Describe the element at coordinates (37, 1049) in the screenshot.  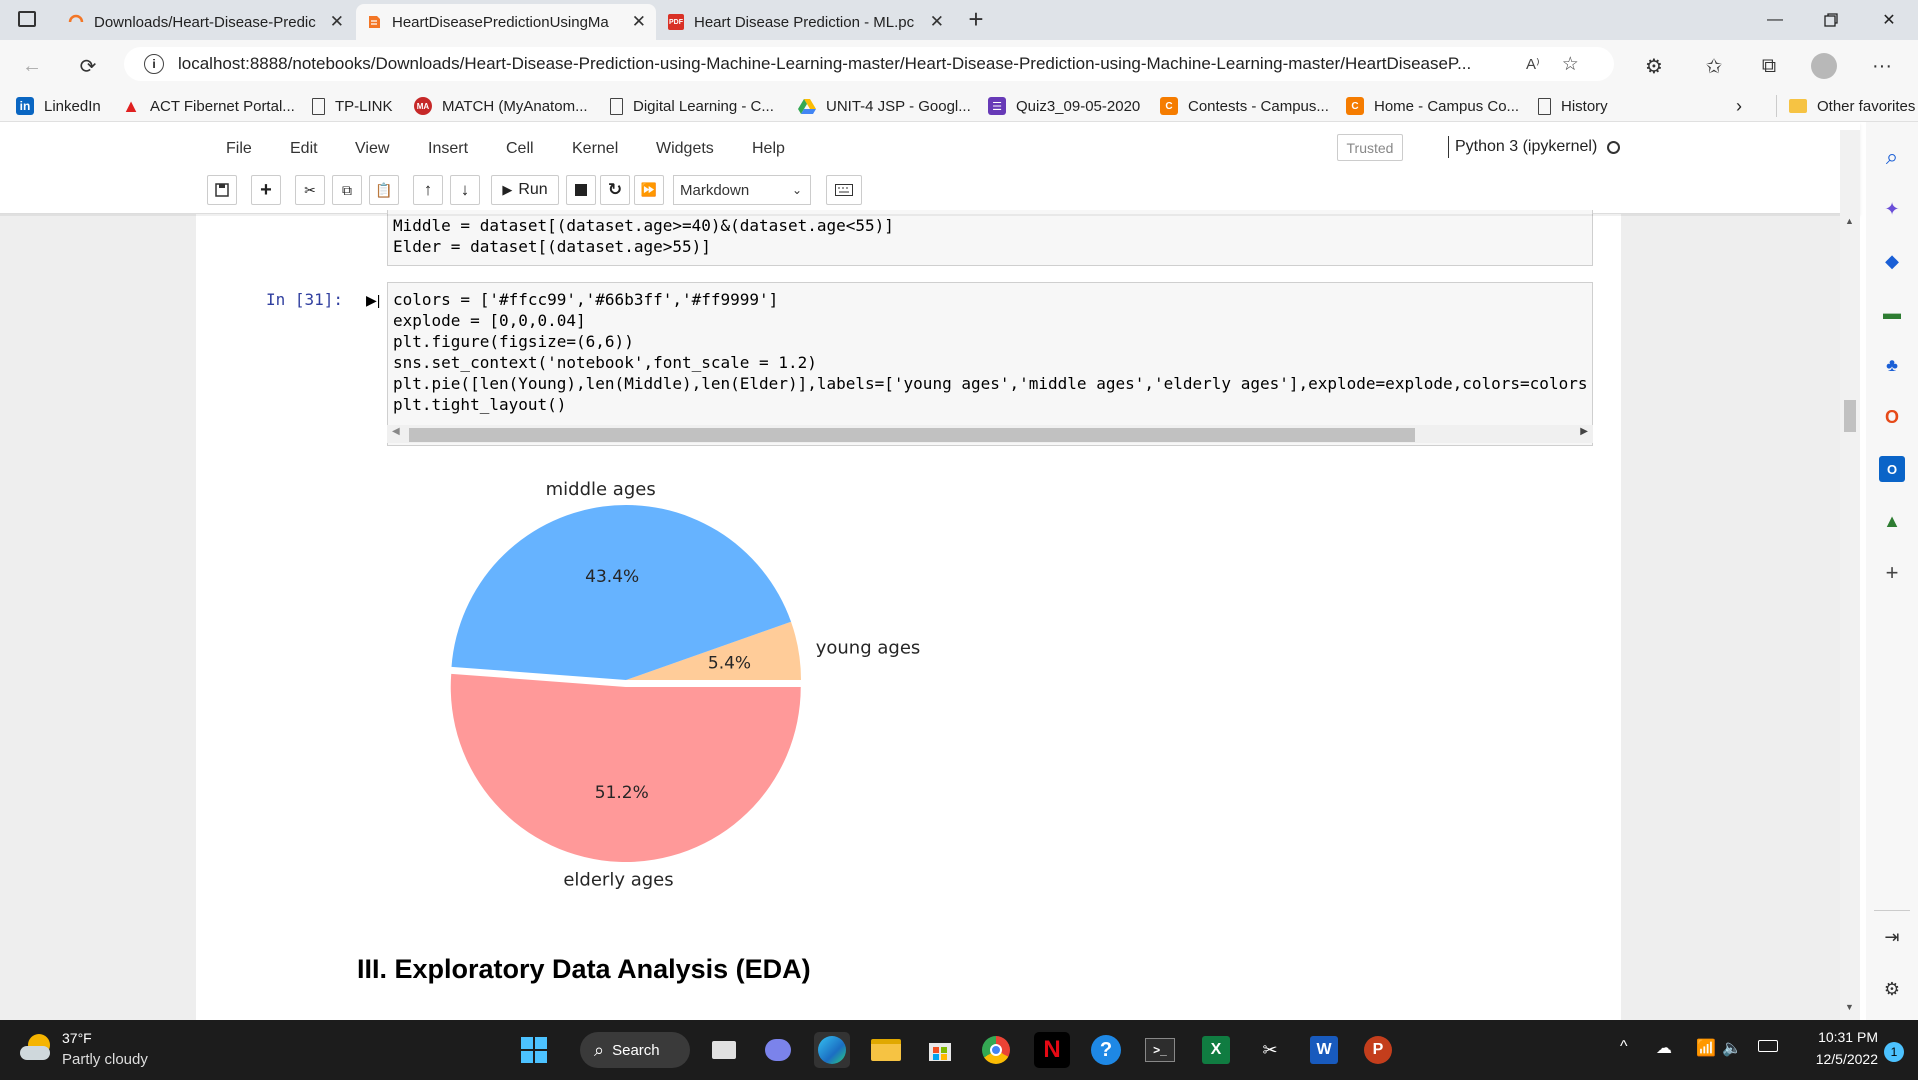
I see `weather-icon` at that location.